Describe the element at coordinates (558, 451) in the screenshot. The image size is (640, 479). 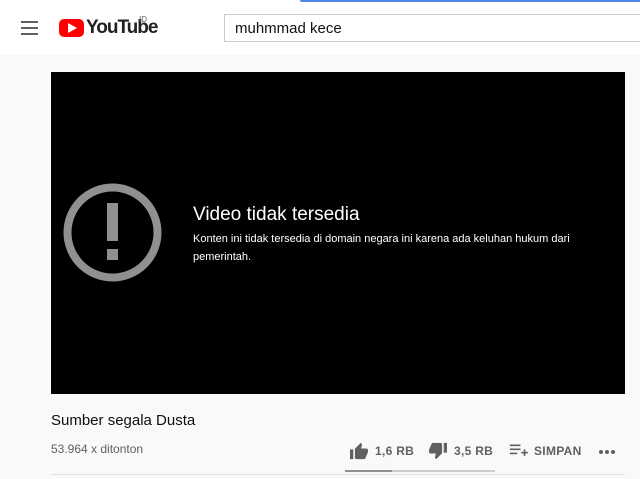
I see `save-label: SIMPAN` at that location.